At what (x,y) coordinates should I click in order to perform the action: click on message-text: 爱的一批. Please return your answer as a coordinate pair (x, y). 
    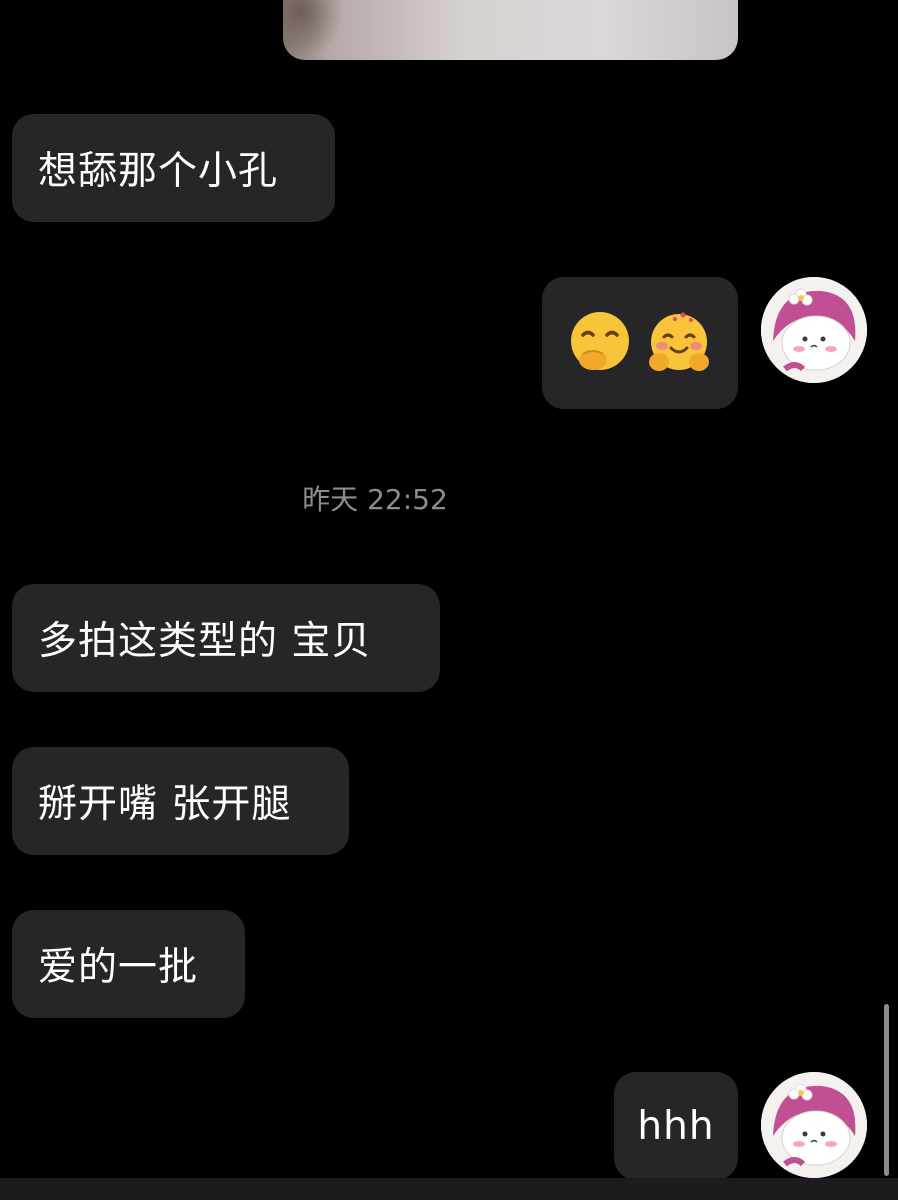
    Looking at the image, I should click on (118, 967).